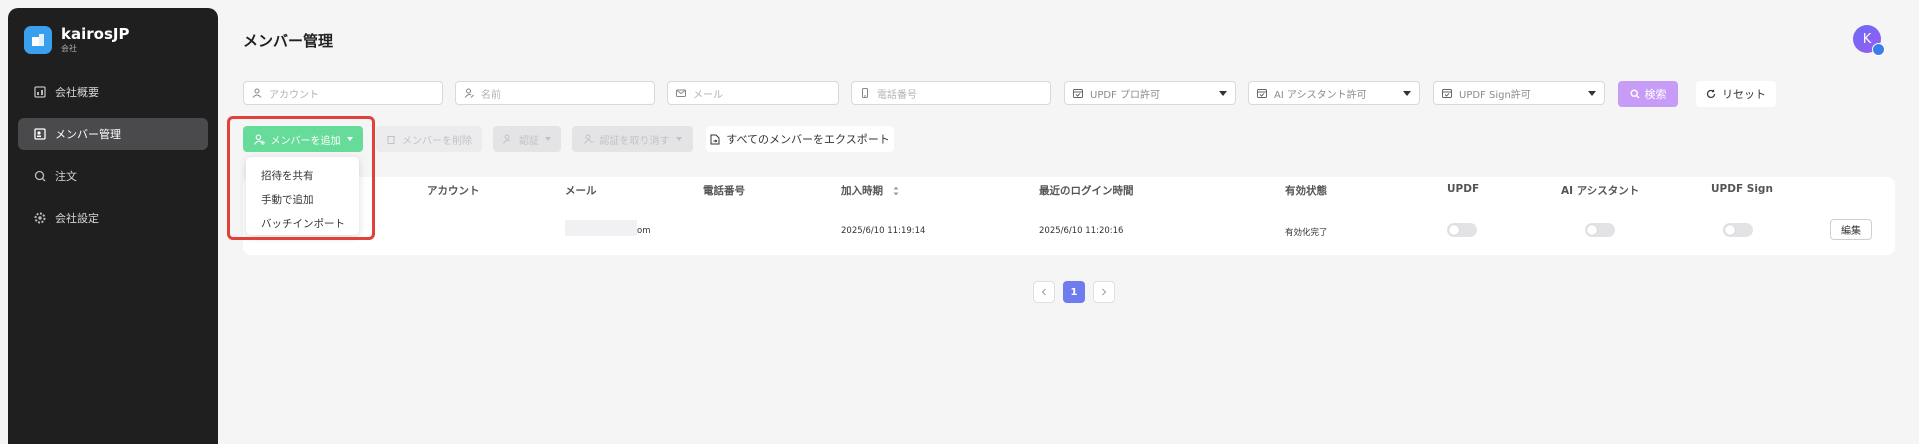 Image resolution: width=1919 pixels, height=444 pixels. I want to click on user-icon, so click(257, 93).